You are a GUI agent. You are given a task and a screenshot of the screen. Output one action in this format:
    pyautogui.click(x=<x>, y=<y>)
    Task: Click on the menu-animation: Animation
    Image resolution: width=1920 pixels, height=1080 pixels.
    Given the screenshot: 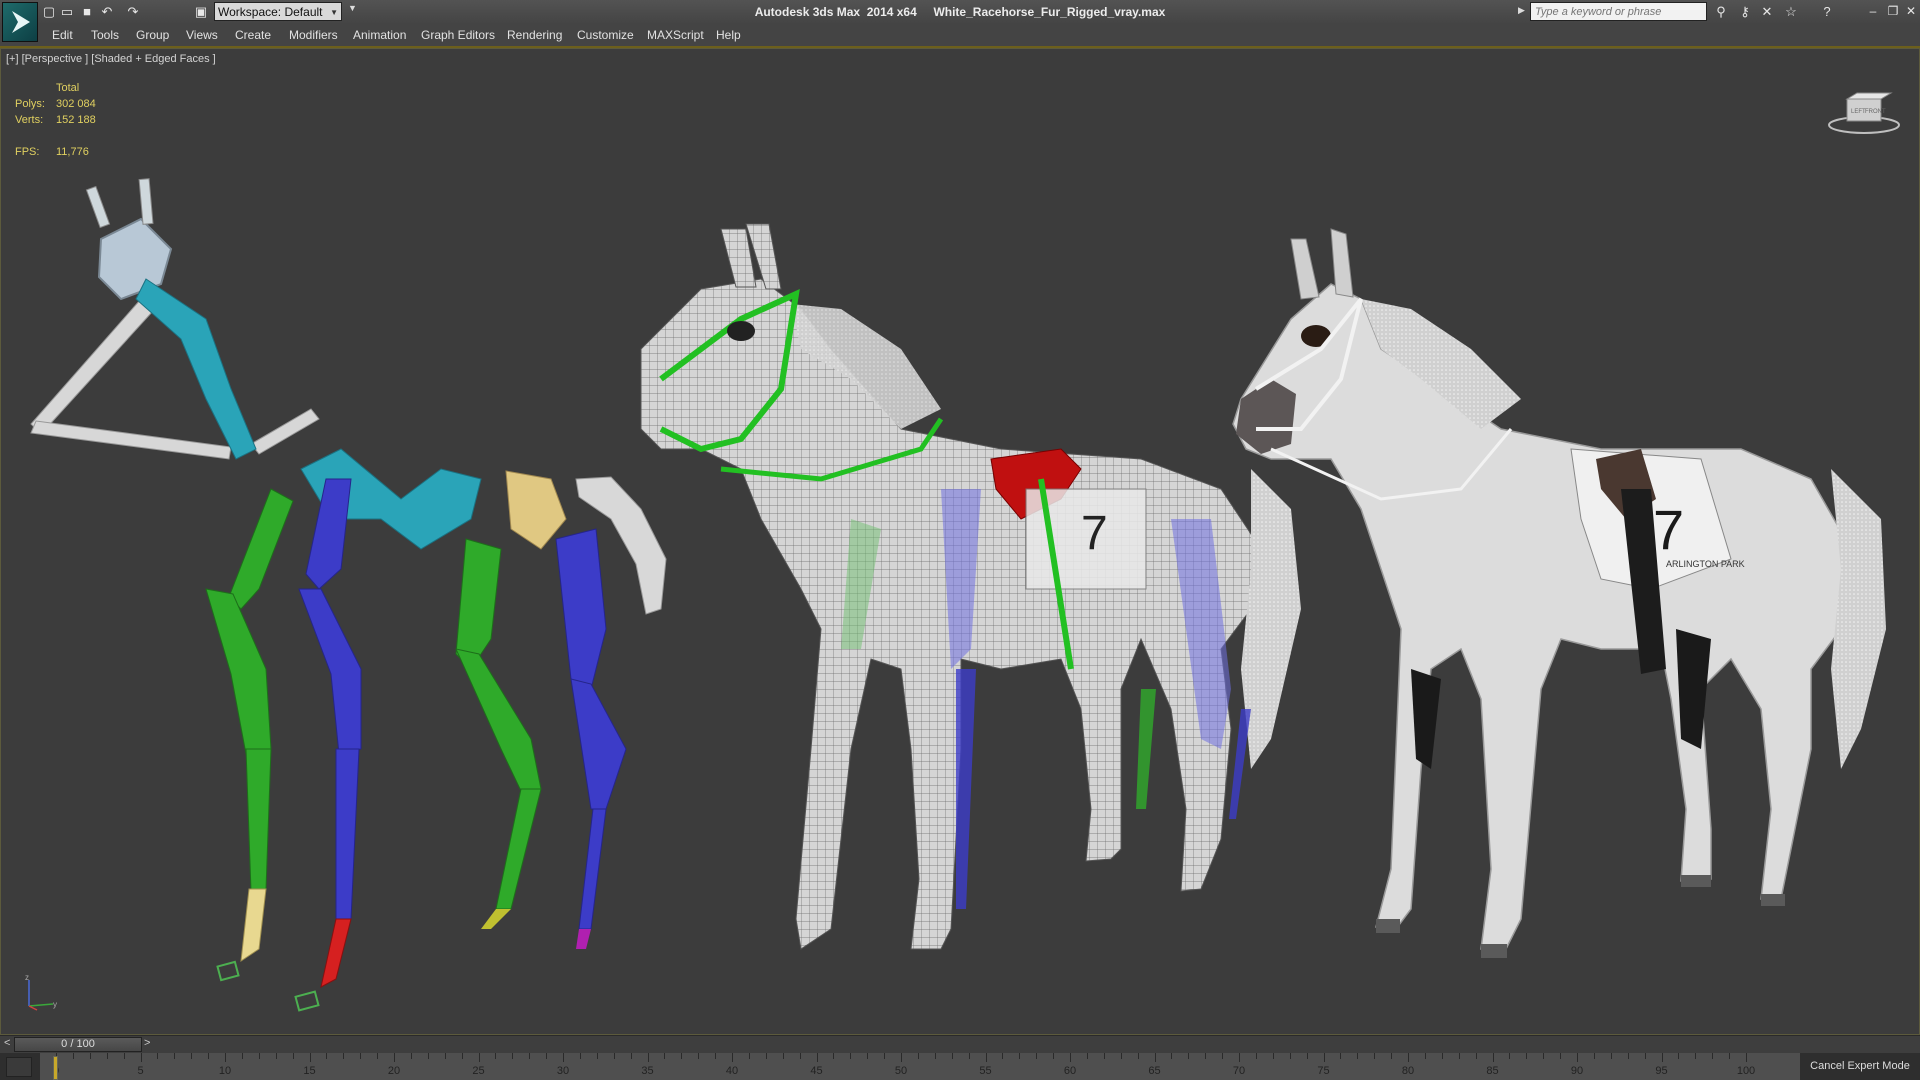 What is the action you would take?
    pyautogui.click(x=379, y=35)
    